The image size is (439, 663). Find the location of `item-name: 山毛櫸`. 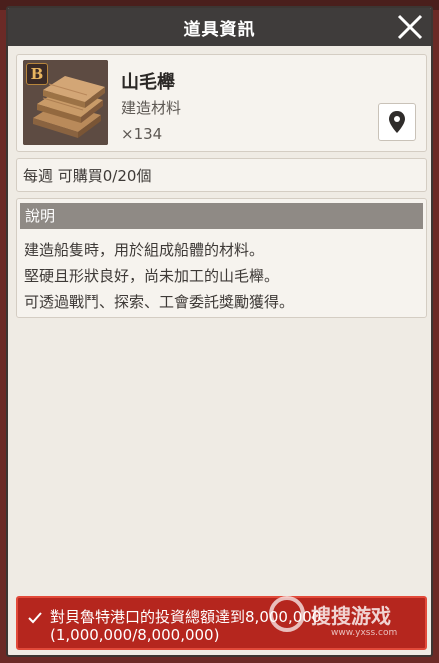

item-name: 山毛櫸 is located at coordinates (148, 82).